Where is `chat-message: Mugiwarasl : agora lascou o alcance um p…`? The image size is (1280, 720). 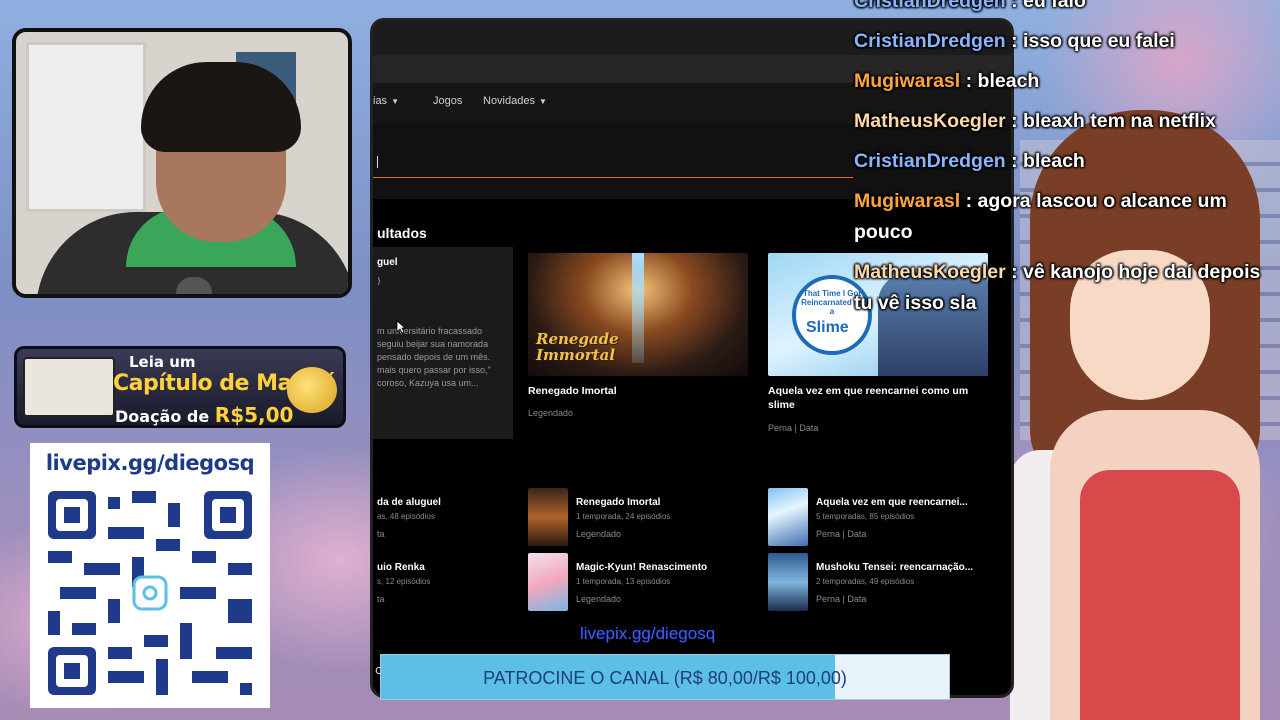
chat-message: Mugiwarasl : agora lascou o alcance um p… is located at coordinates (1060, 217).